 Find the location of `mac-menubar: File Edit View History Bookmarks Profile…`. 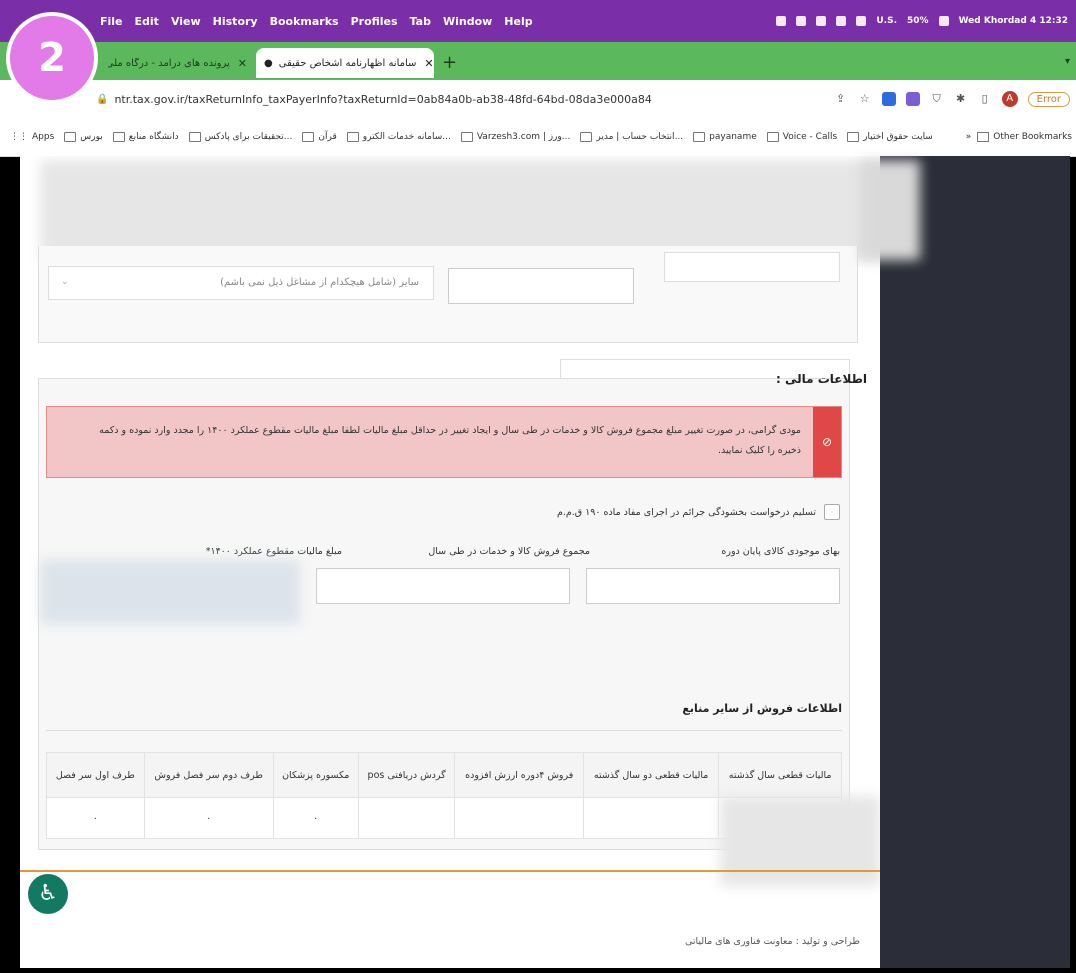

mac-menubar: File Edit View History Bookmarks Profile… is located at coordinates (538, 21).